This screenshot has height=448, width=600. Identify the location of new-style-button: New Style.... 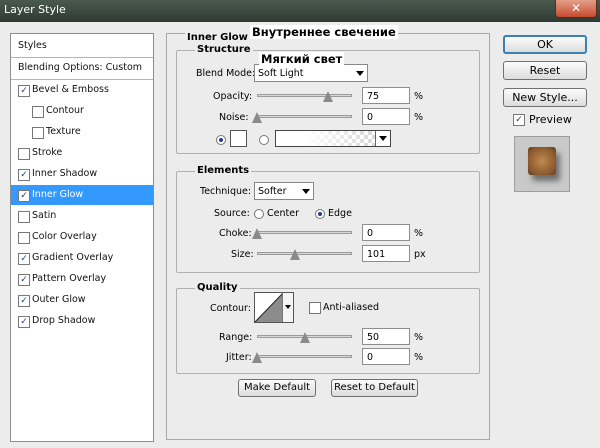
(545, 97).